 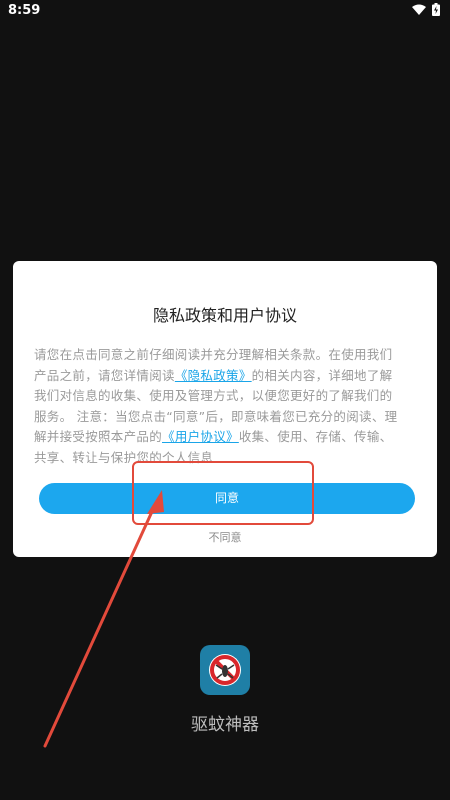 I want to click on body-line: 产品之前，请您详情阅读《隐私政策》的相关内容，详细地了解, so click(x=213, y=375).